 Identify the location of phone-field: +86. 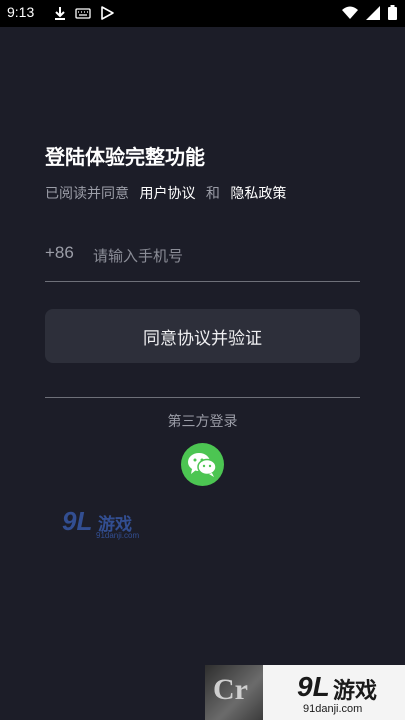
(202, 261).